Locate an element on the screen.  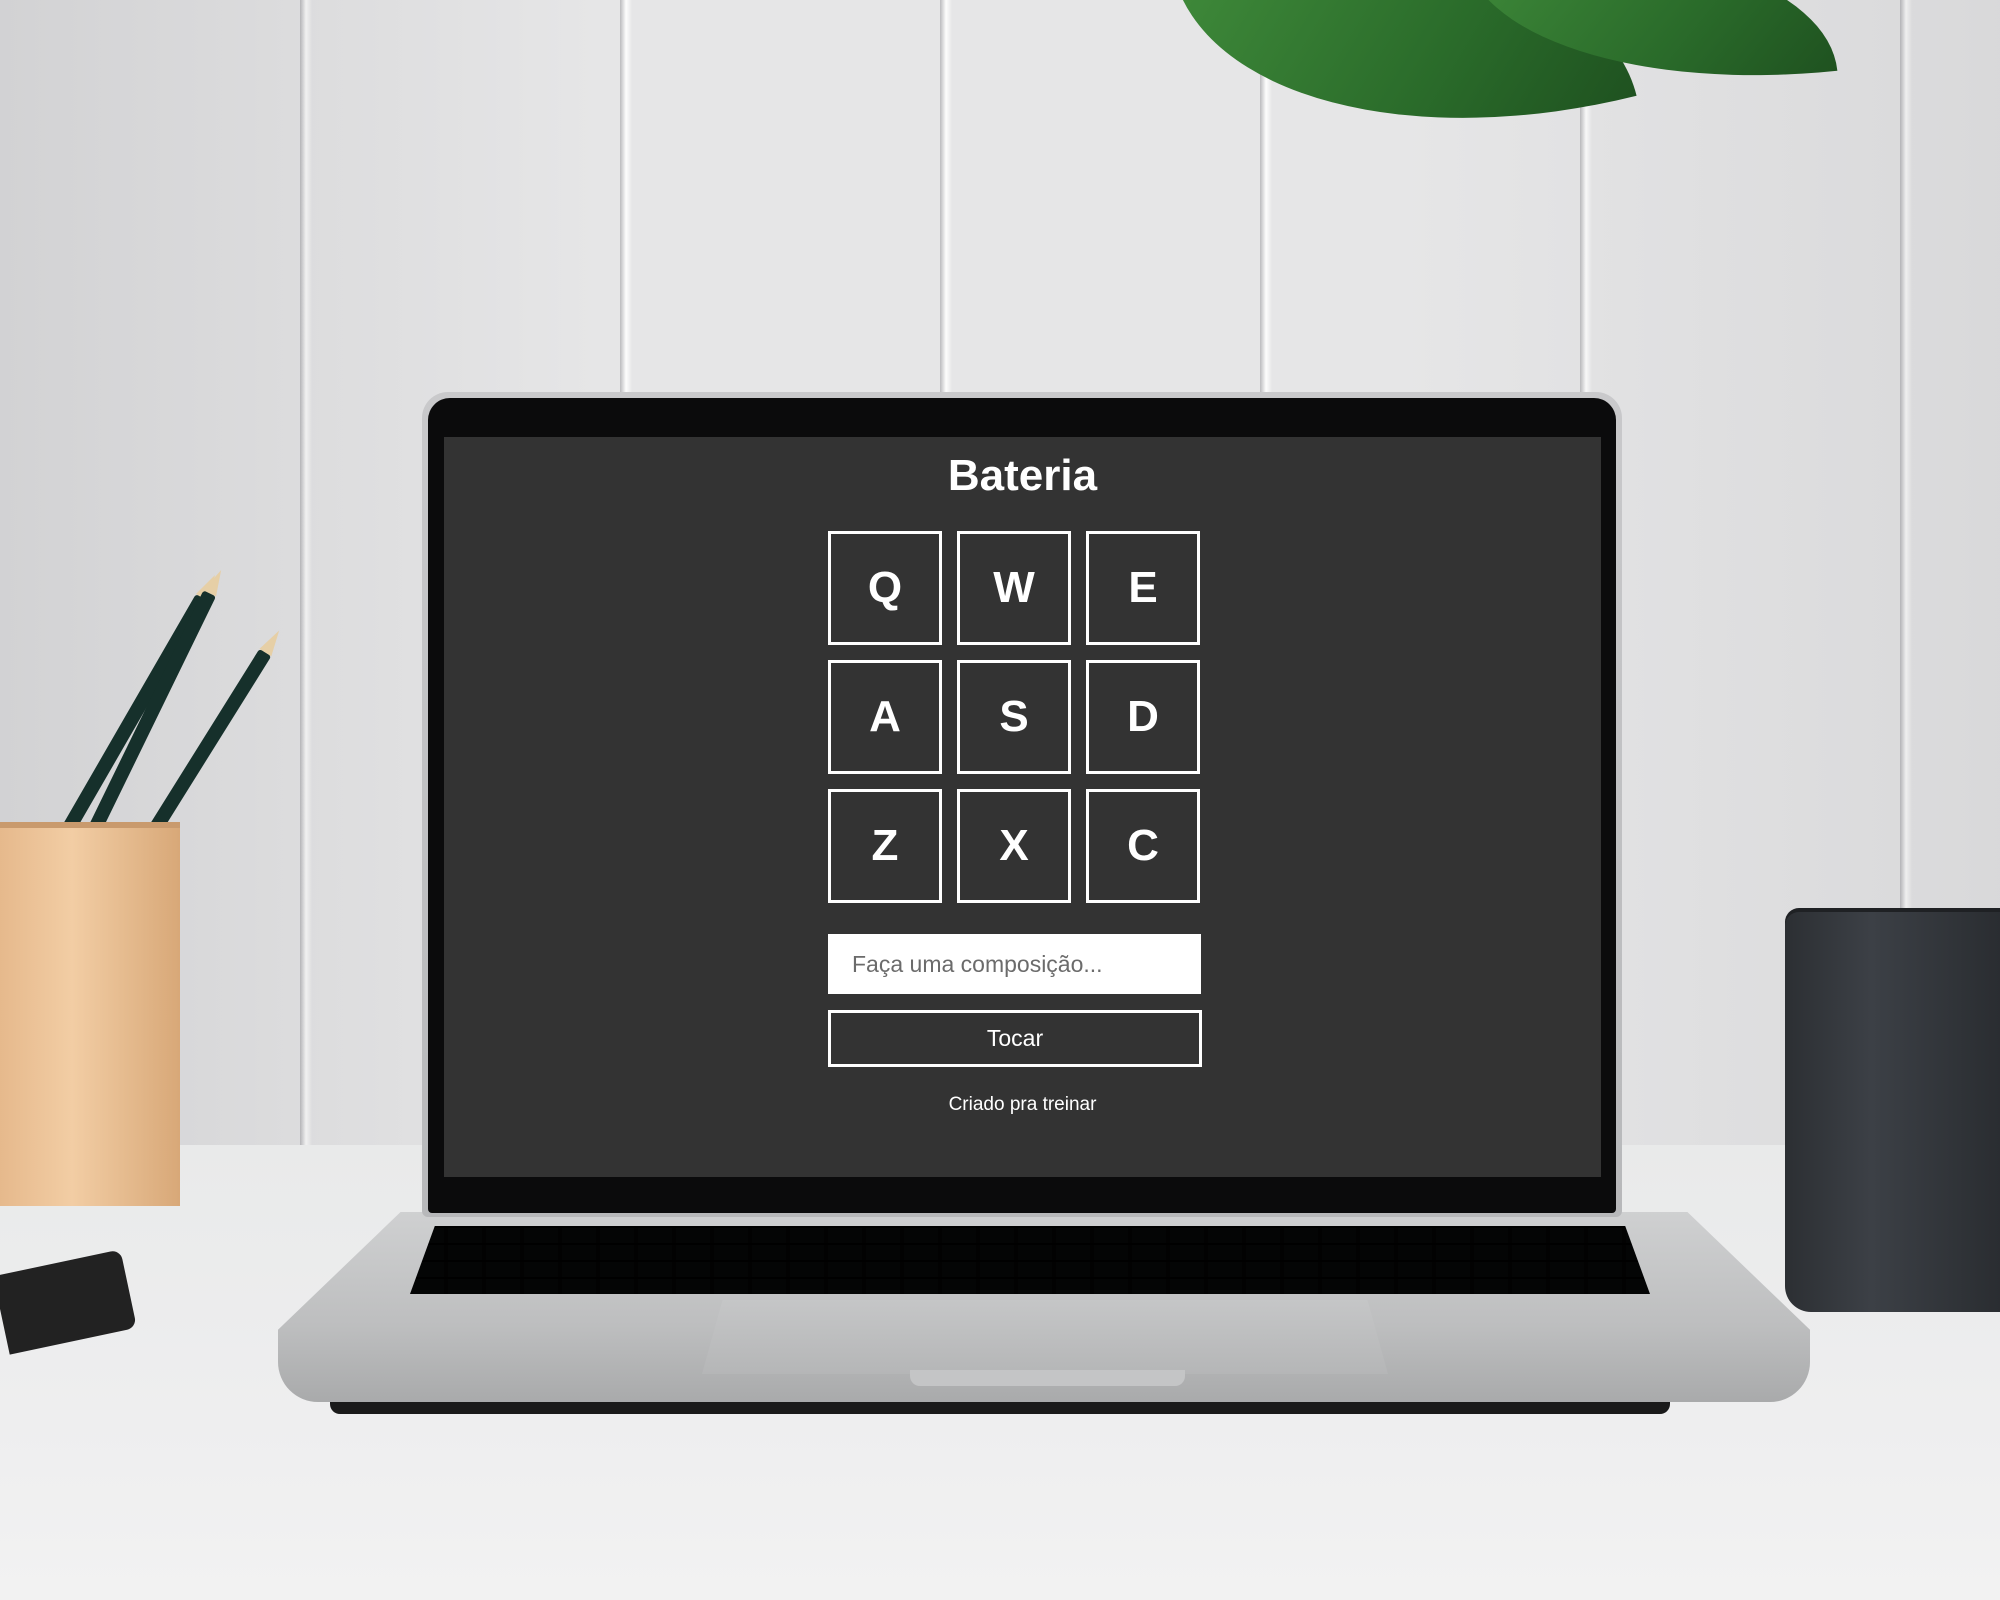
laptop-trackpad is located at coordinates (1045, 1337).